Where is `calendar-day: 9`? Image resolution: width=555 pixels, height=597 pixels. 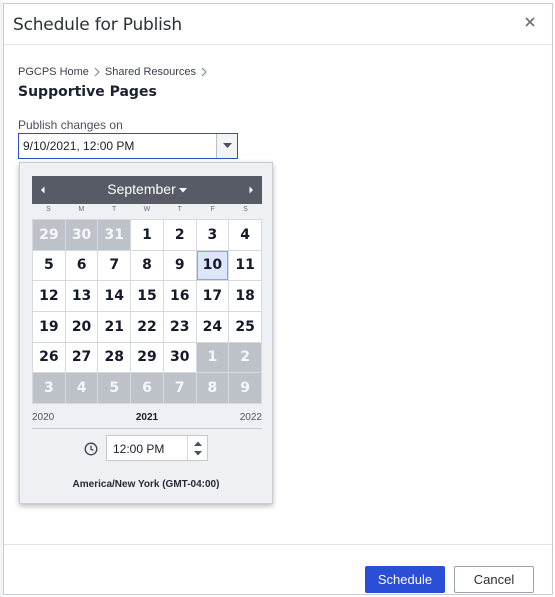 calendar-day: 9 is located at coordinates (179, 265).